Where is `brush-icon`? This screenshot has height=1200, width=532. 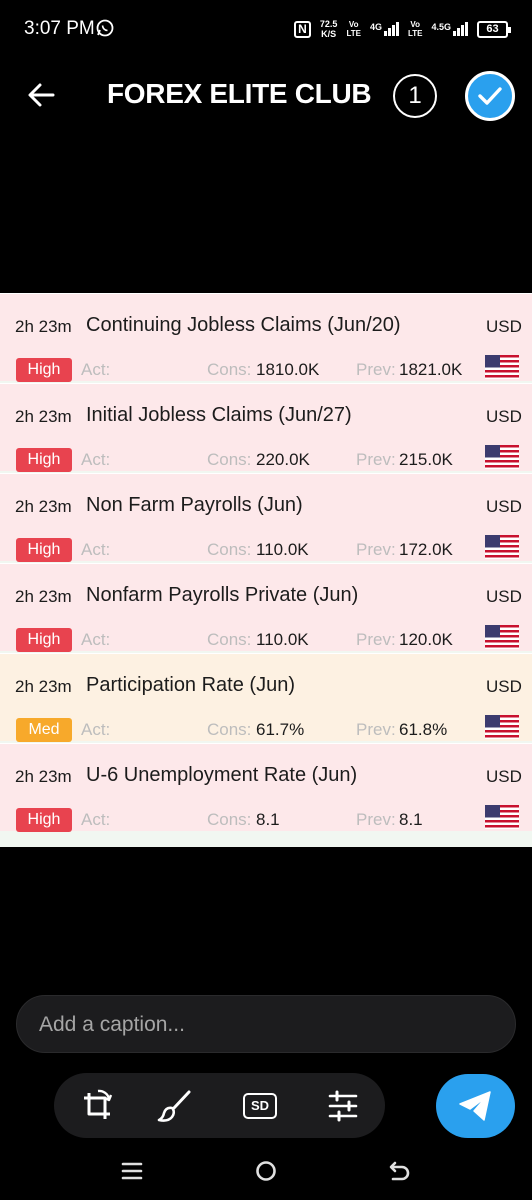
brush-icon is located at coordinates (174, 1106).